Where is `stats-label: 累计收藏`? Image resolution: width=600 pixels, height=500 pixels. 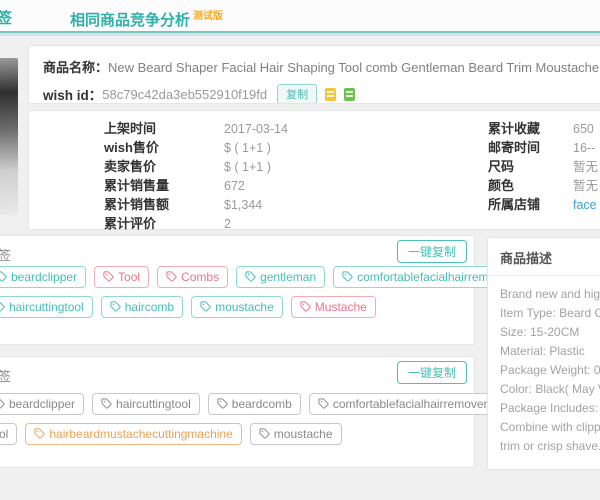
stats-label: 累计收藏 is located at coordinates (514, 128).